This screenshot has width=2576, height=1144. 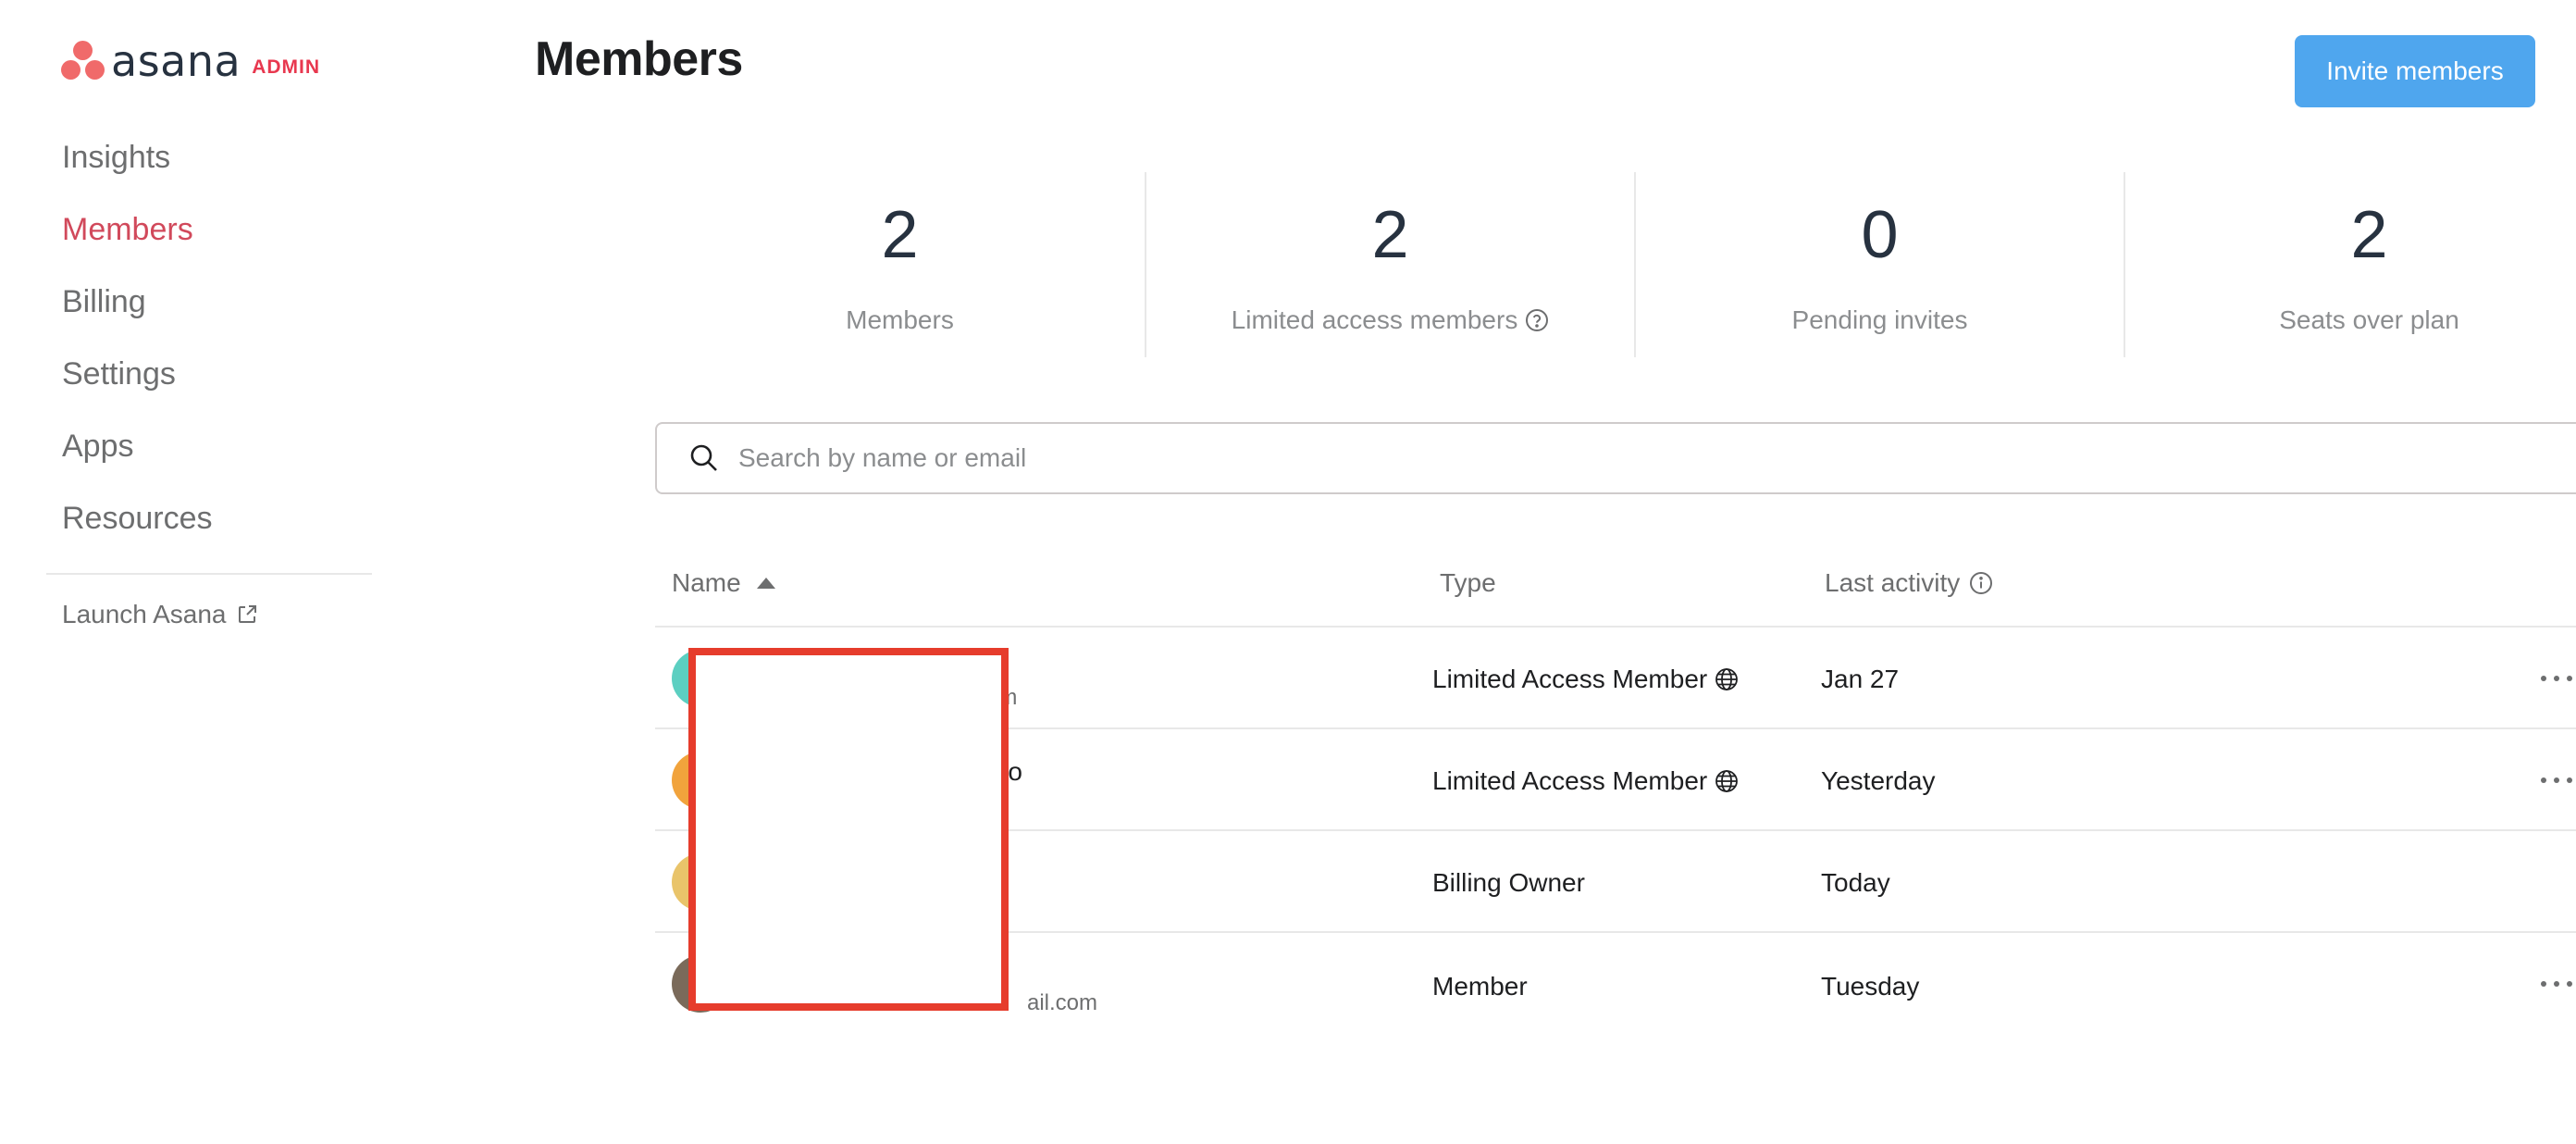 What do you see at coordinates (704, 457) in the screenshot?
I see `search-icon` at bounding box center [704, 457].